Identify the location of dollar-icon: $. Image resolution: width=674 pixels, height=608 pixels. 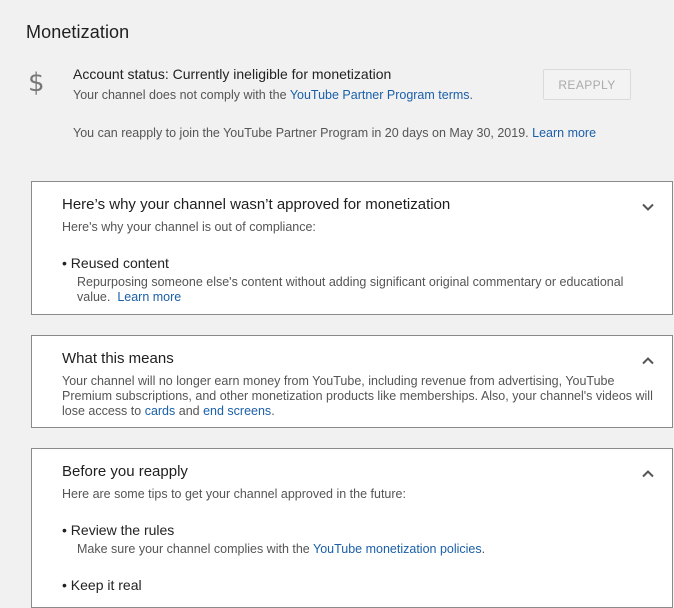
(36, 83).